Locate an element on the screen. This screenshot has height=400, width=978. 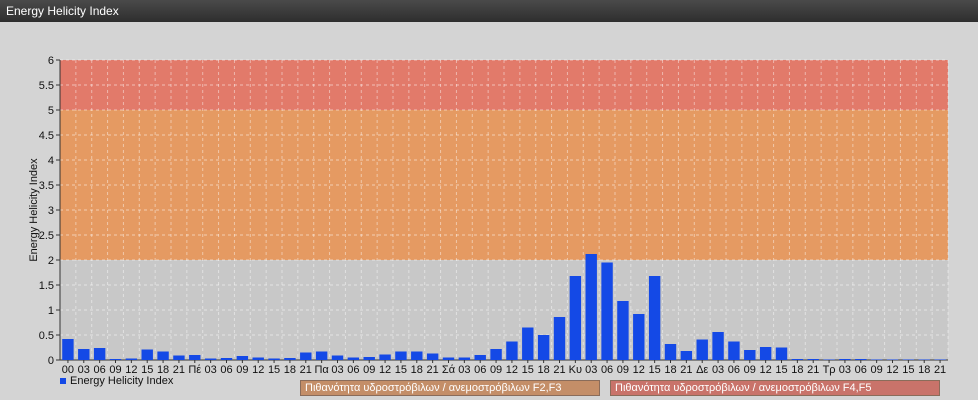
window-title: Energy Helicity Index is located at coordinates (62, 11).